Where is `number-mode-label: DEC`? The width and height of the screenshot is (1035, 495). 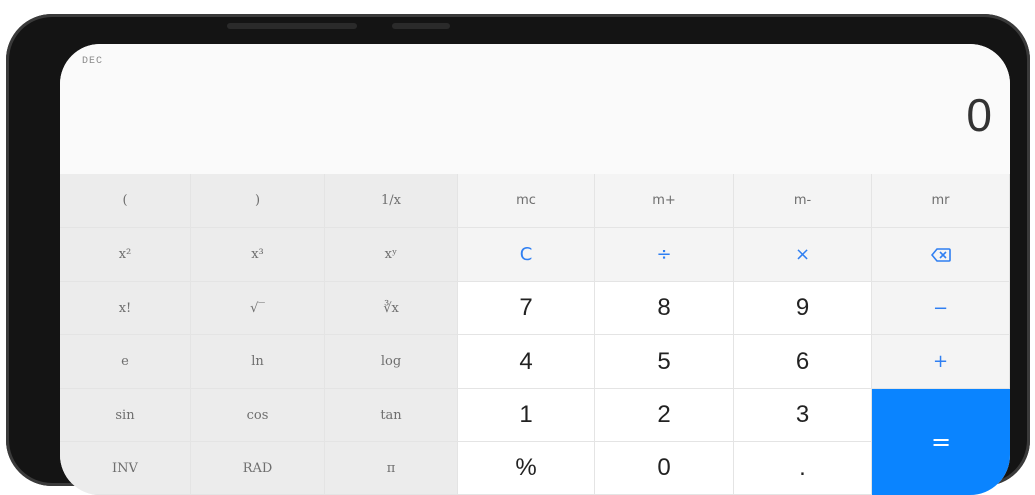 number-mode-label: DEC is located at coordinates (93, 61).